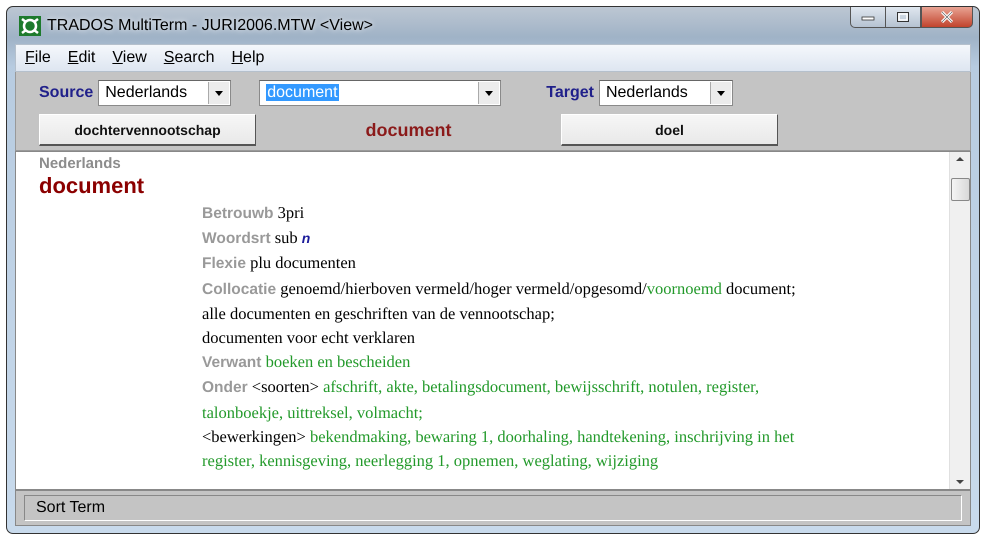  I want to click on cross-reference-link: talonboekje, uittreksel, volmacht;, so click(312, 412).